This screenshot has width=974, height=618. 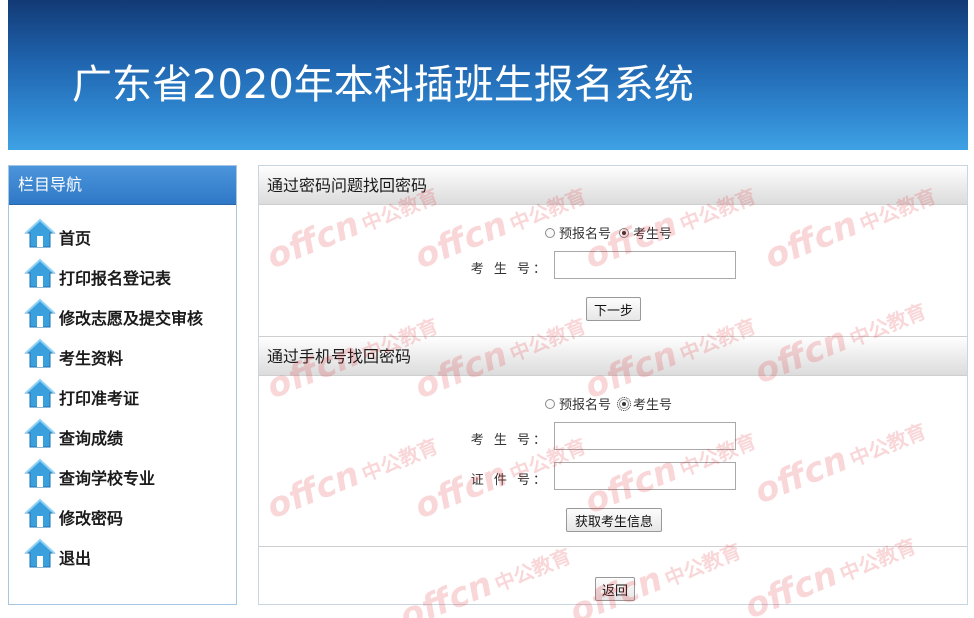 What do you see at coordinates (131, 318) in the screenshot?
I see `sidebar-item-label: 修改志愿及提交审核` at bounding box center [131, 318].